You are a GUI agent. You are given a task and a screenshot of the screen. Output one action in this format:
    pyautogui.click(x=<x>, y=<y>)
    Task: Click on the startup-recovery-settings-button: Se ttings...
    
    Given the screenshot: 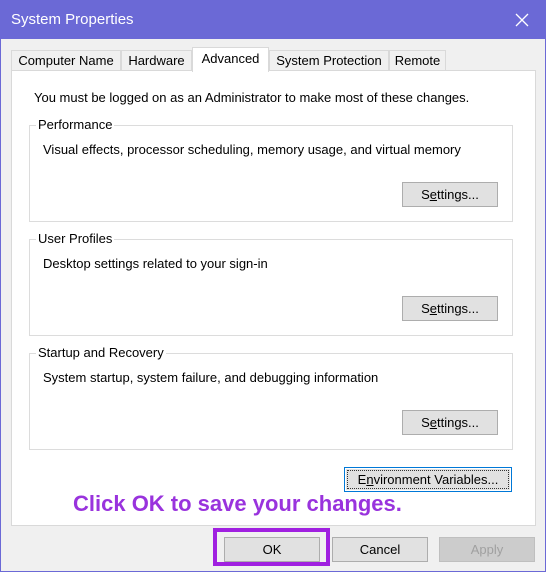 What is the action you would take?
    pyautogui.click(x=450, y=422)
    